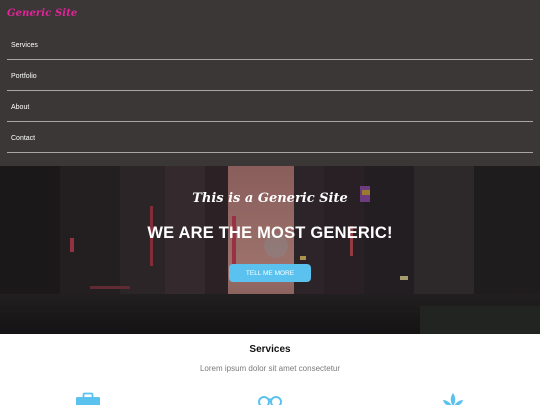 The height and width of the screenshot is (405, 540). I want to click on nav-link-portfolio: Portfolio, so click(270, 75).